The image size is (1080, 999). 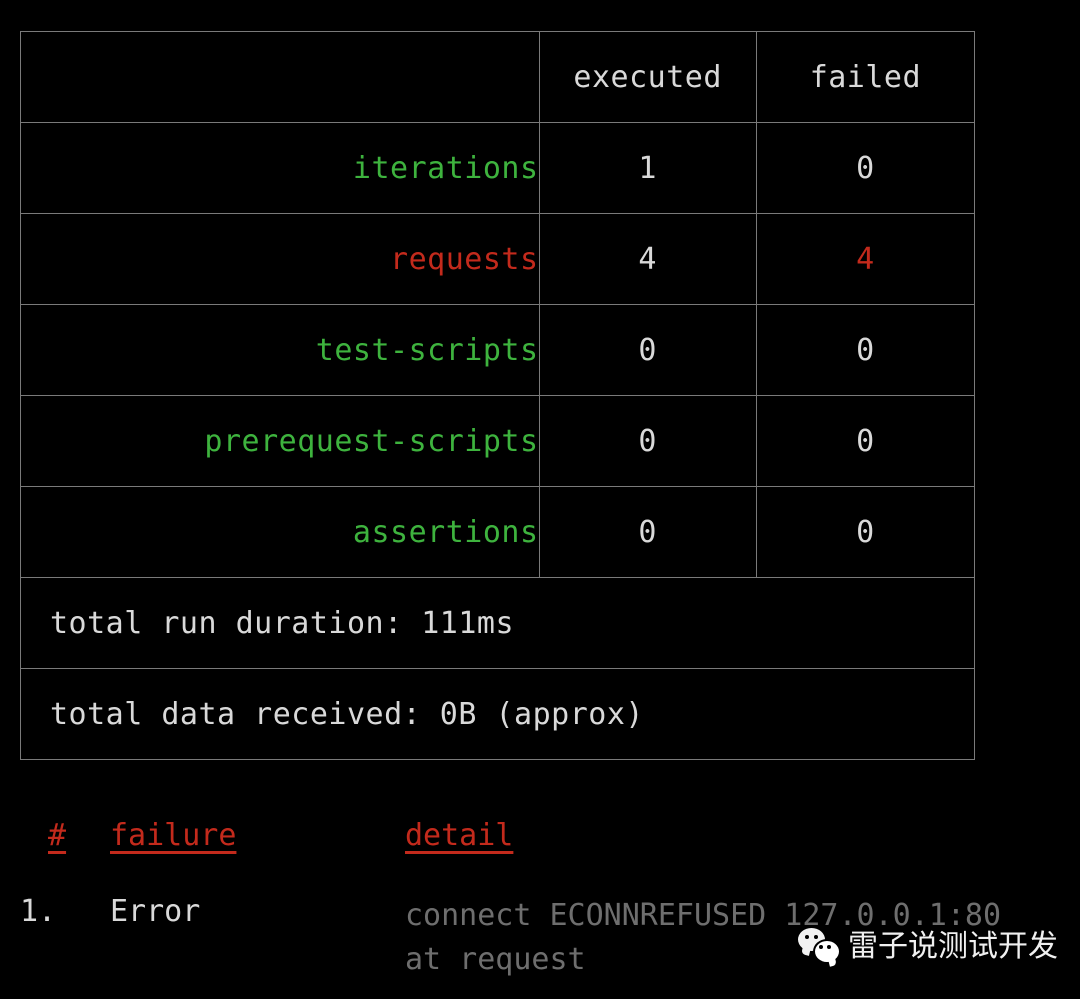 What do you see at coordinates (865, 168) in the screenshot?
I see `row-failed-iterations: 0` at bounding box center [865, 168].